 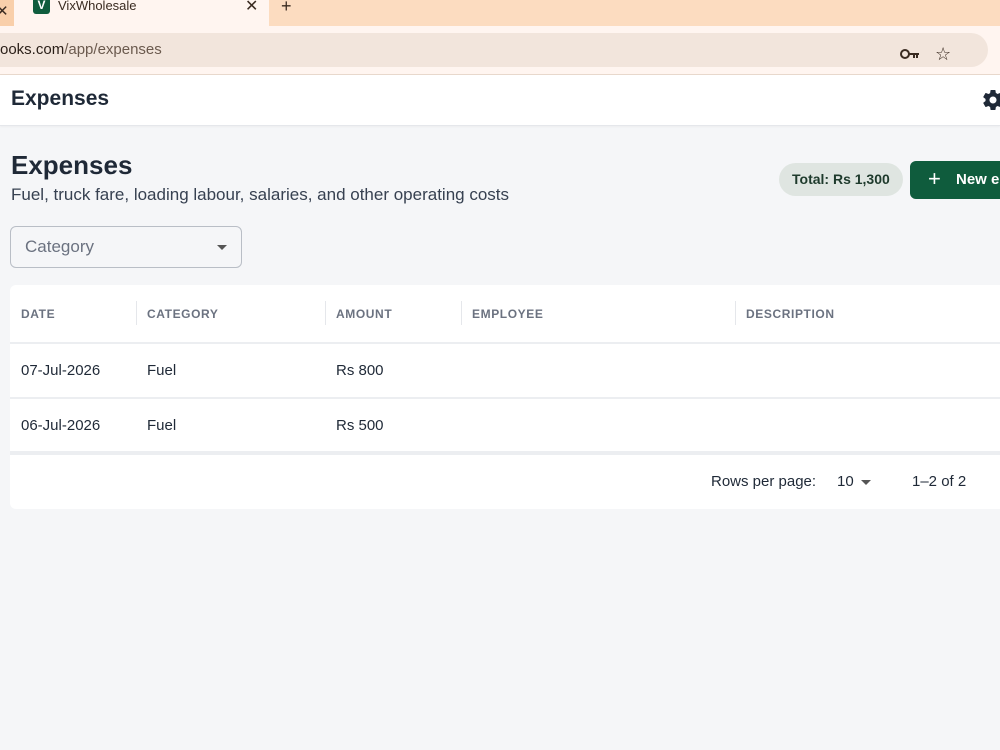 What do you see at coordinates (113, 49) in the screenshot?
I see `url-path: /app/expenses` at bounding box center [113, 49].